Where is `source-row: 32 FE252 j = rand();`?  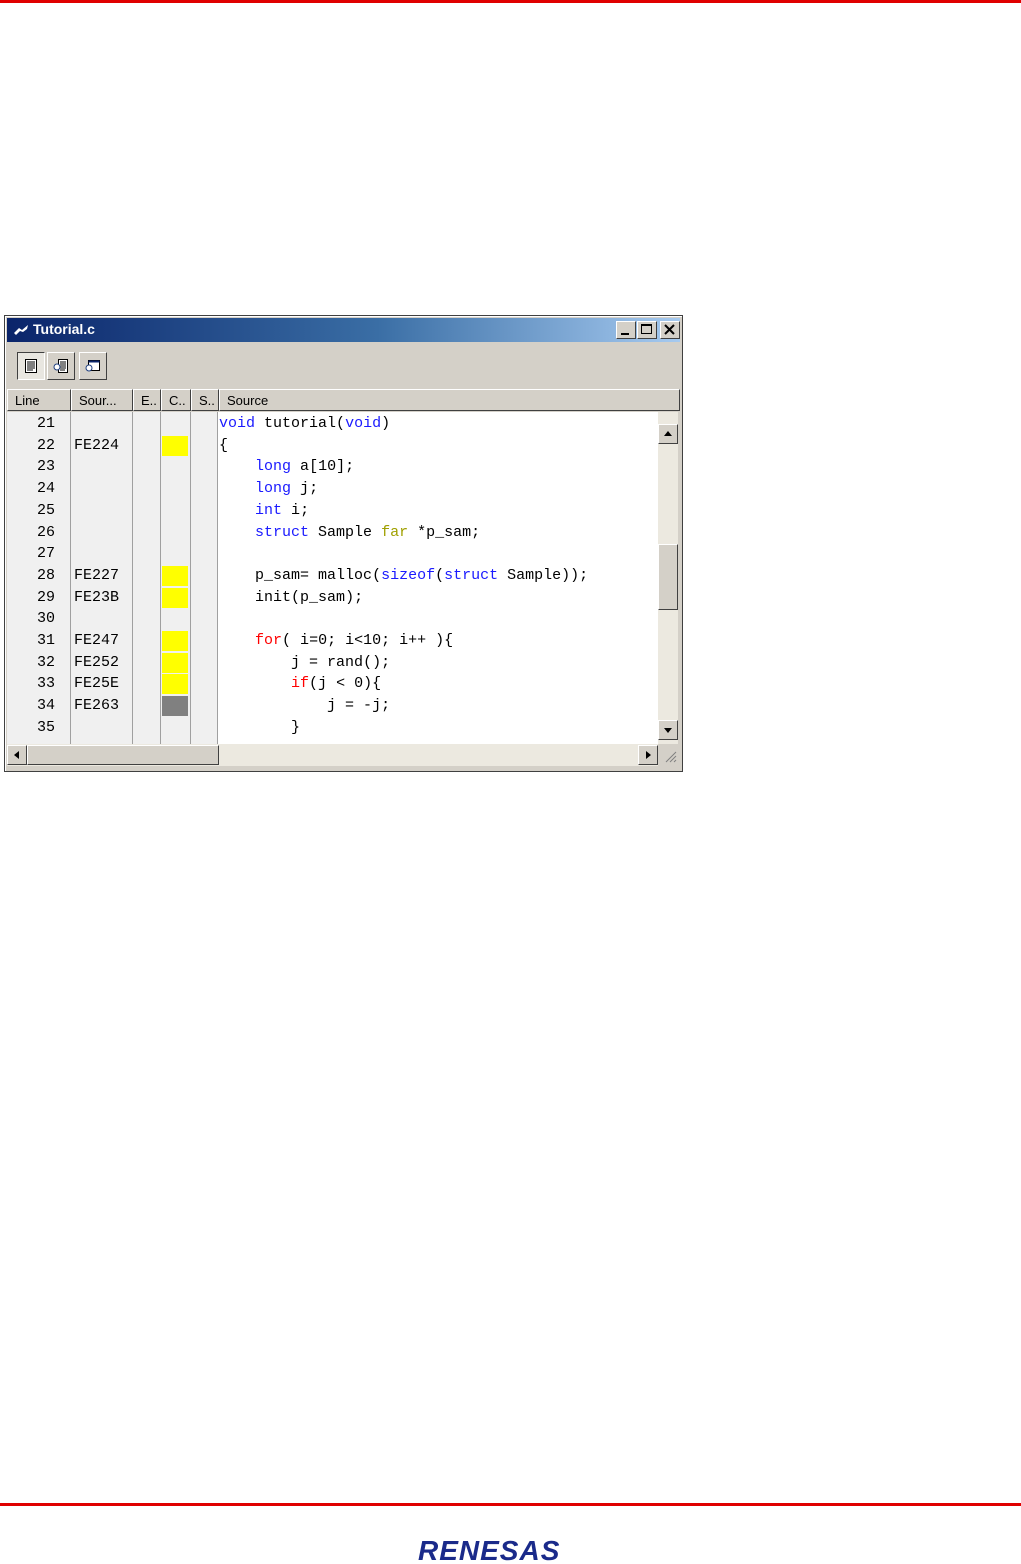
source-row: 32 FE252 j = rand(); is located at coordinates (332, 663).